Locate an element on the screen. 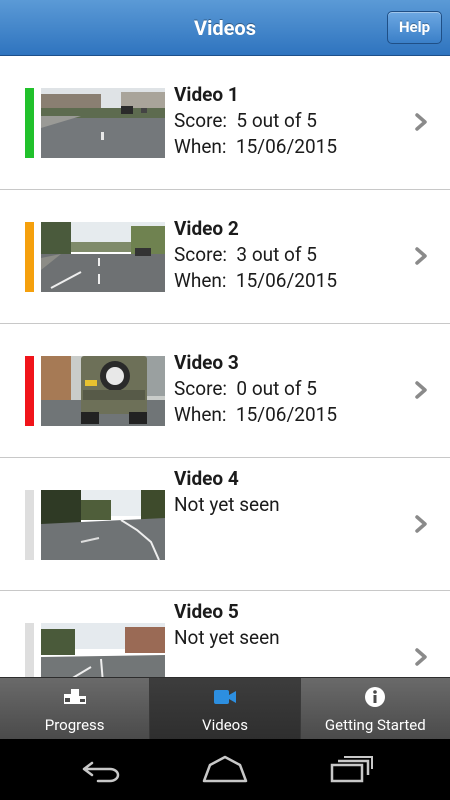  tab-videos: Videos is located at coordinates (225, 709).